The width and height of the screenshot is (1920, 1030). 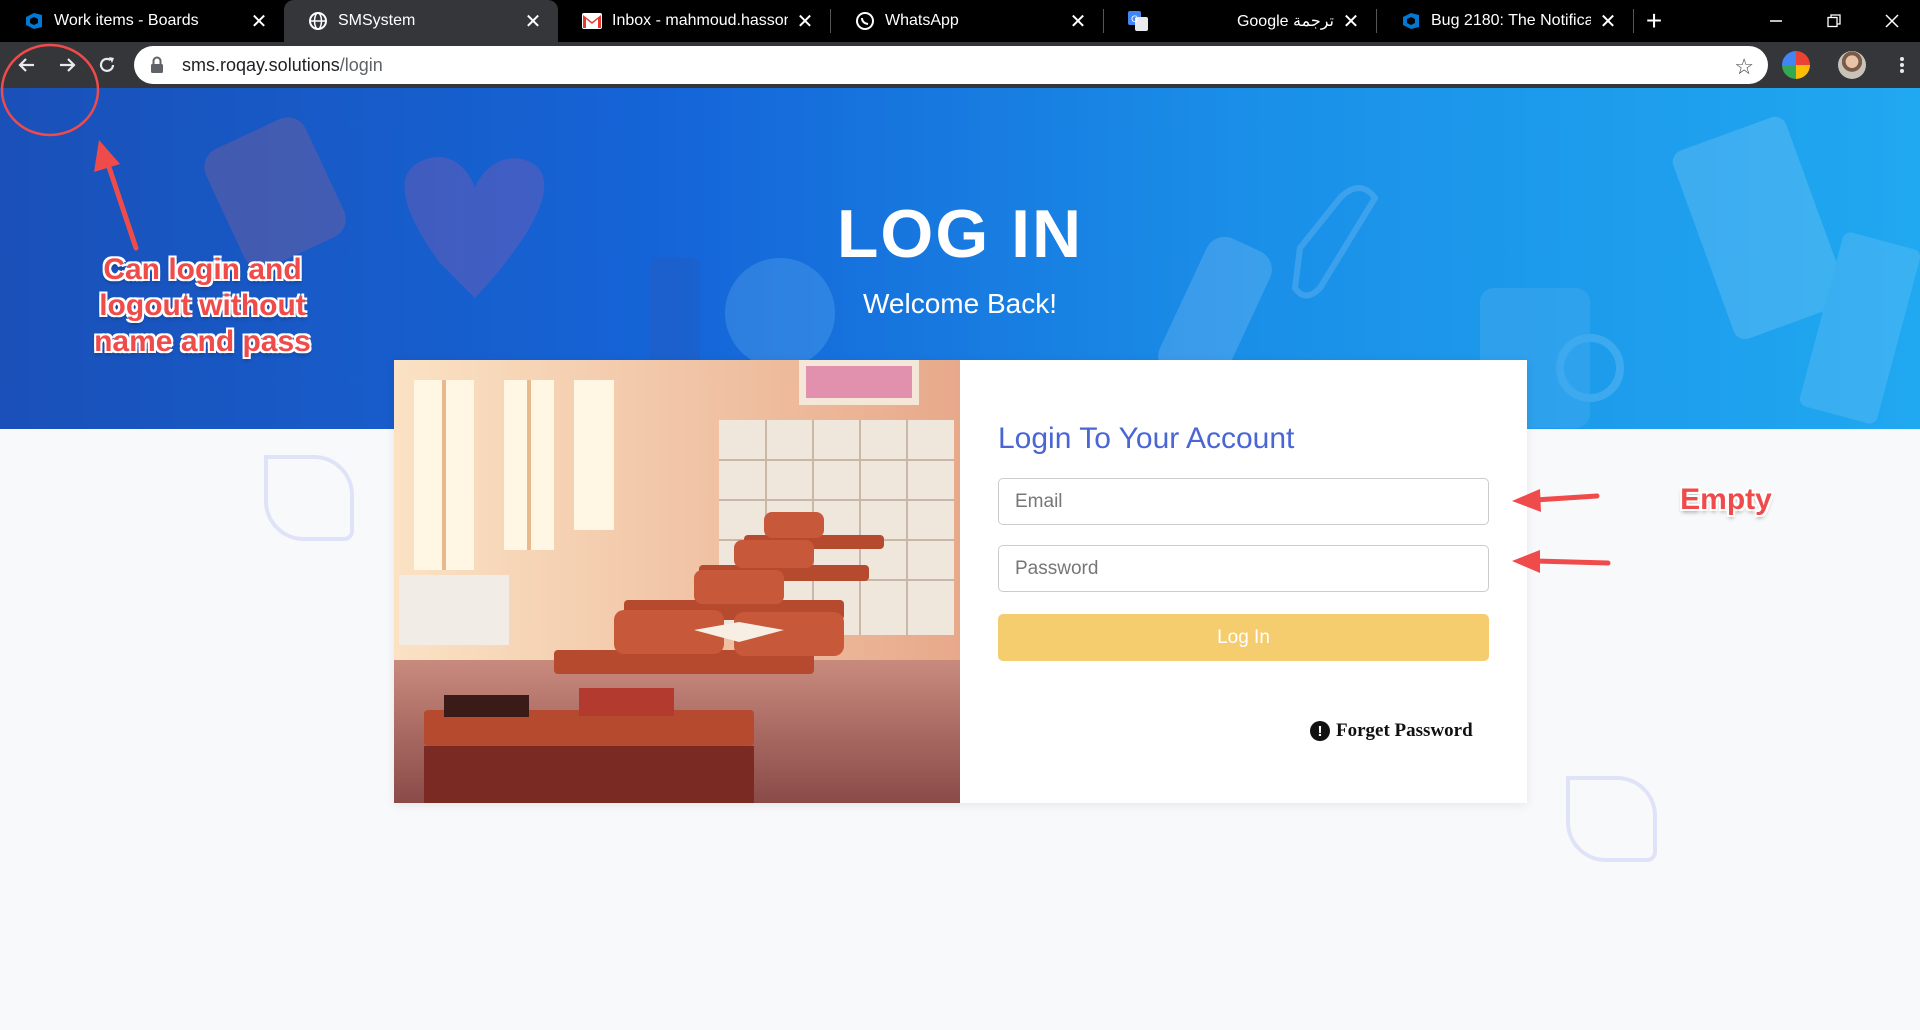 What do you see at coordinates (159, 65) in the screenshot?
I see `lock-icon` at bounding box center [159, 65].